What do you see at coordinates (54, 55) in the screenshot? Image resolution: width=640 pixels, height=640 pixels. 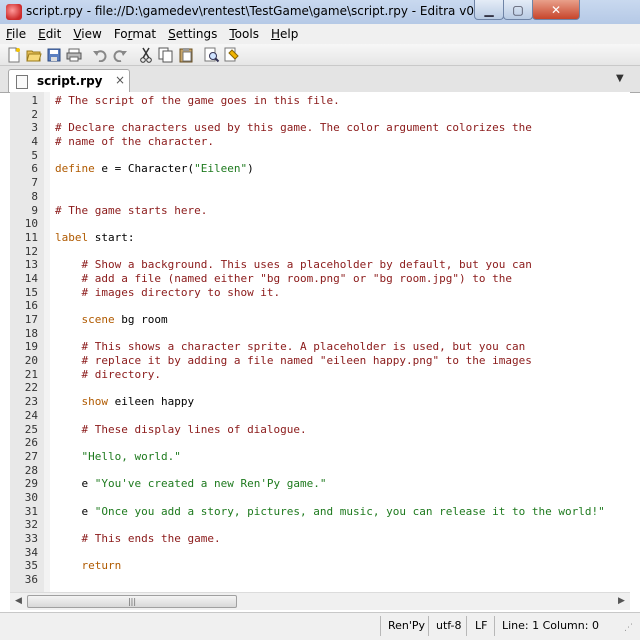 I see `save-icon` at bounding box center [54, 55].